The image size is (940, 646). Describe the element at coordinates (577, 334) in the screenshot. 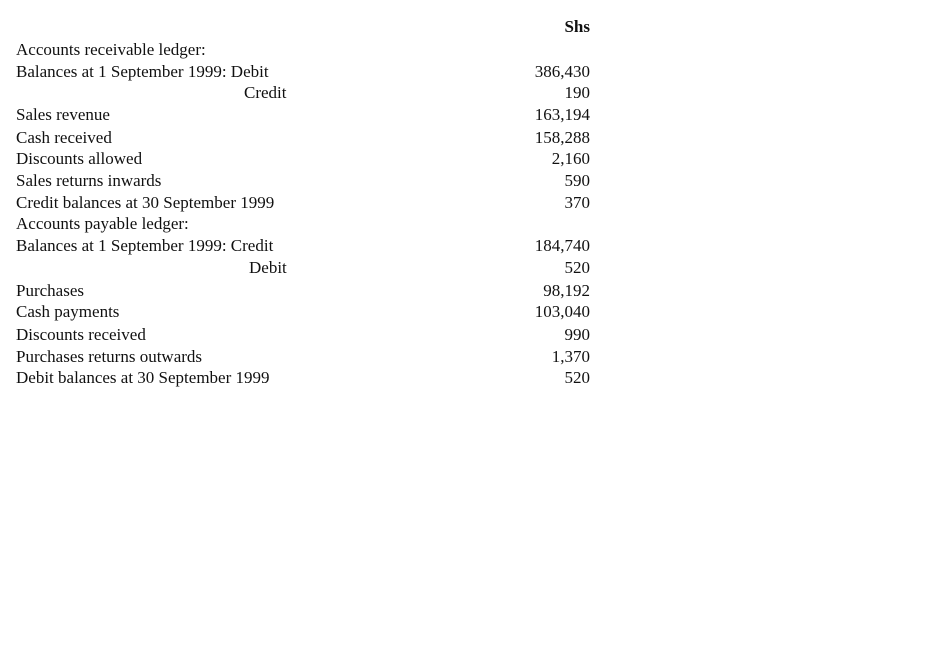

I see `payable-item-value: 990` at that location.